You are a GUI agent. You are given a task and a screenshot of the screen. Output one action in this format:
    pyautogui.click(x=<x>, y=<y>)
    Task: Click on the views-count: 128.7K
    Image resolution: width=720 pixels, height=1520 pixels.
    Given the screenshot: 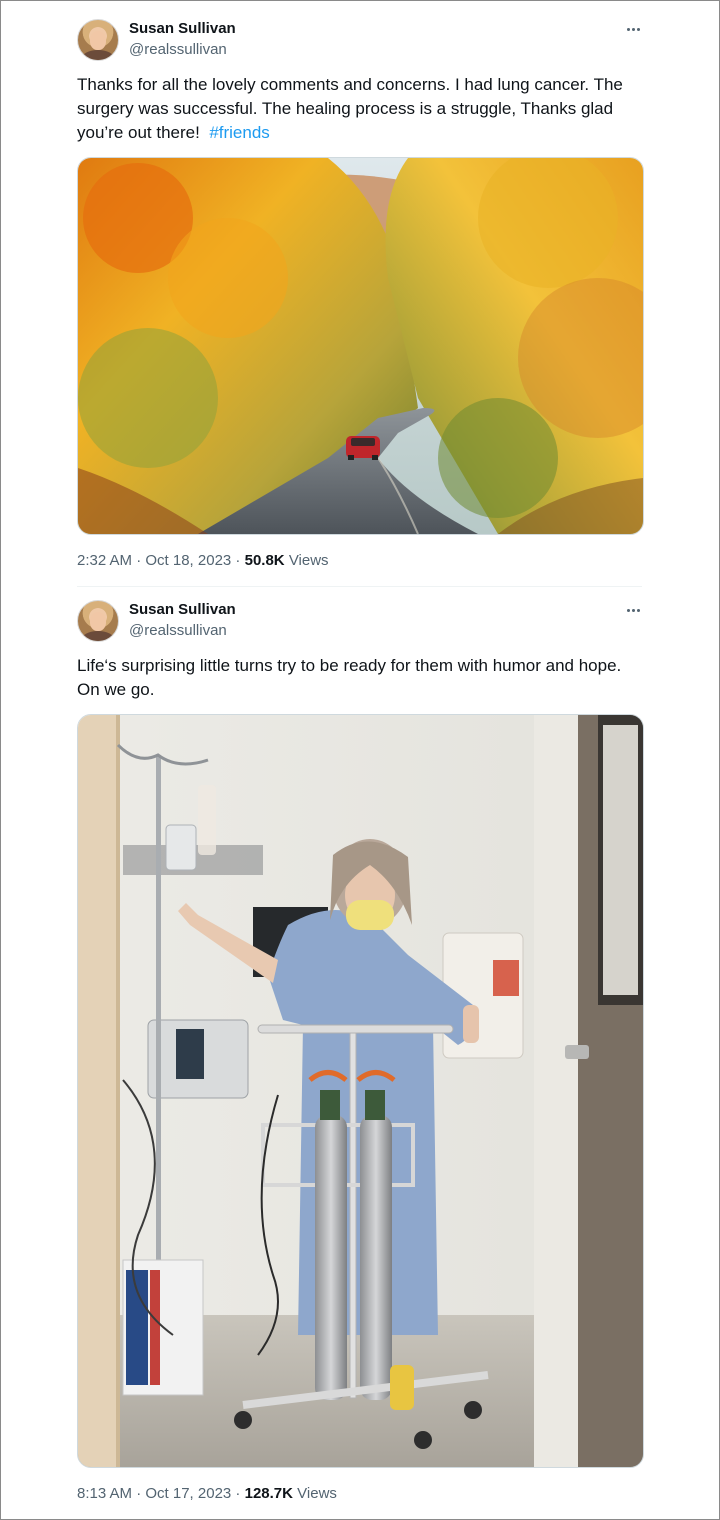 What is the action you would take?
    pyautogui.click(x=268, y=1493)
    